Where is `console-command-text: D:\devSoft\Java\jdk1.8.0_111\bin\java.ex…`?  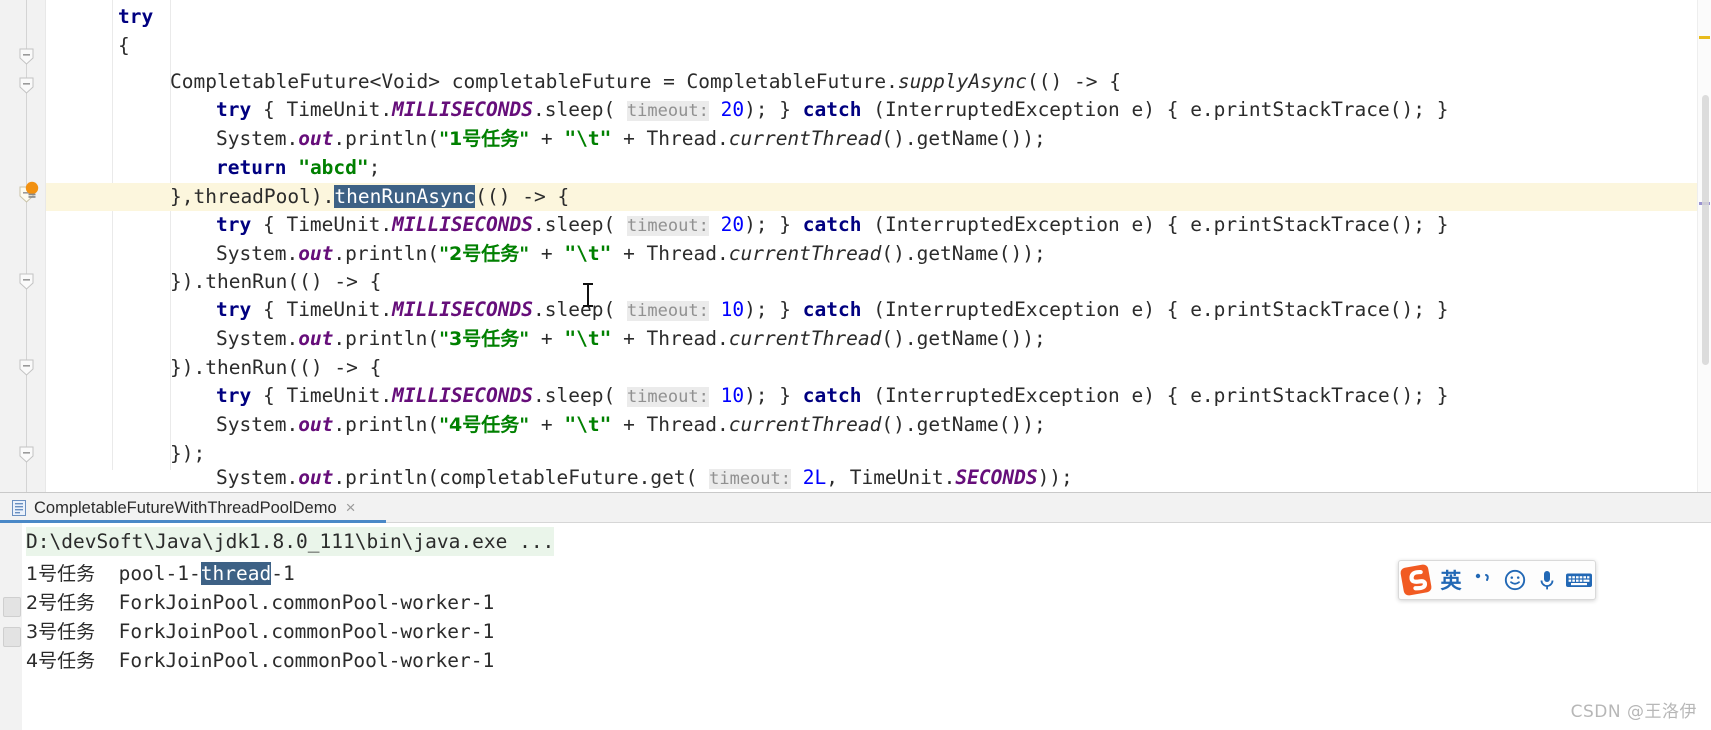
console-command-text: D:\devSoft\Java\jdk1.8.0_111\bin\java.ex… is located at coordinates (290, 541).